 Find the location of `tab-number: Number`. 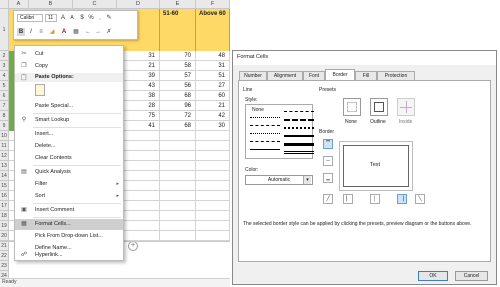

tab-number: Number is located at coordinates (253, 75).